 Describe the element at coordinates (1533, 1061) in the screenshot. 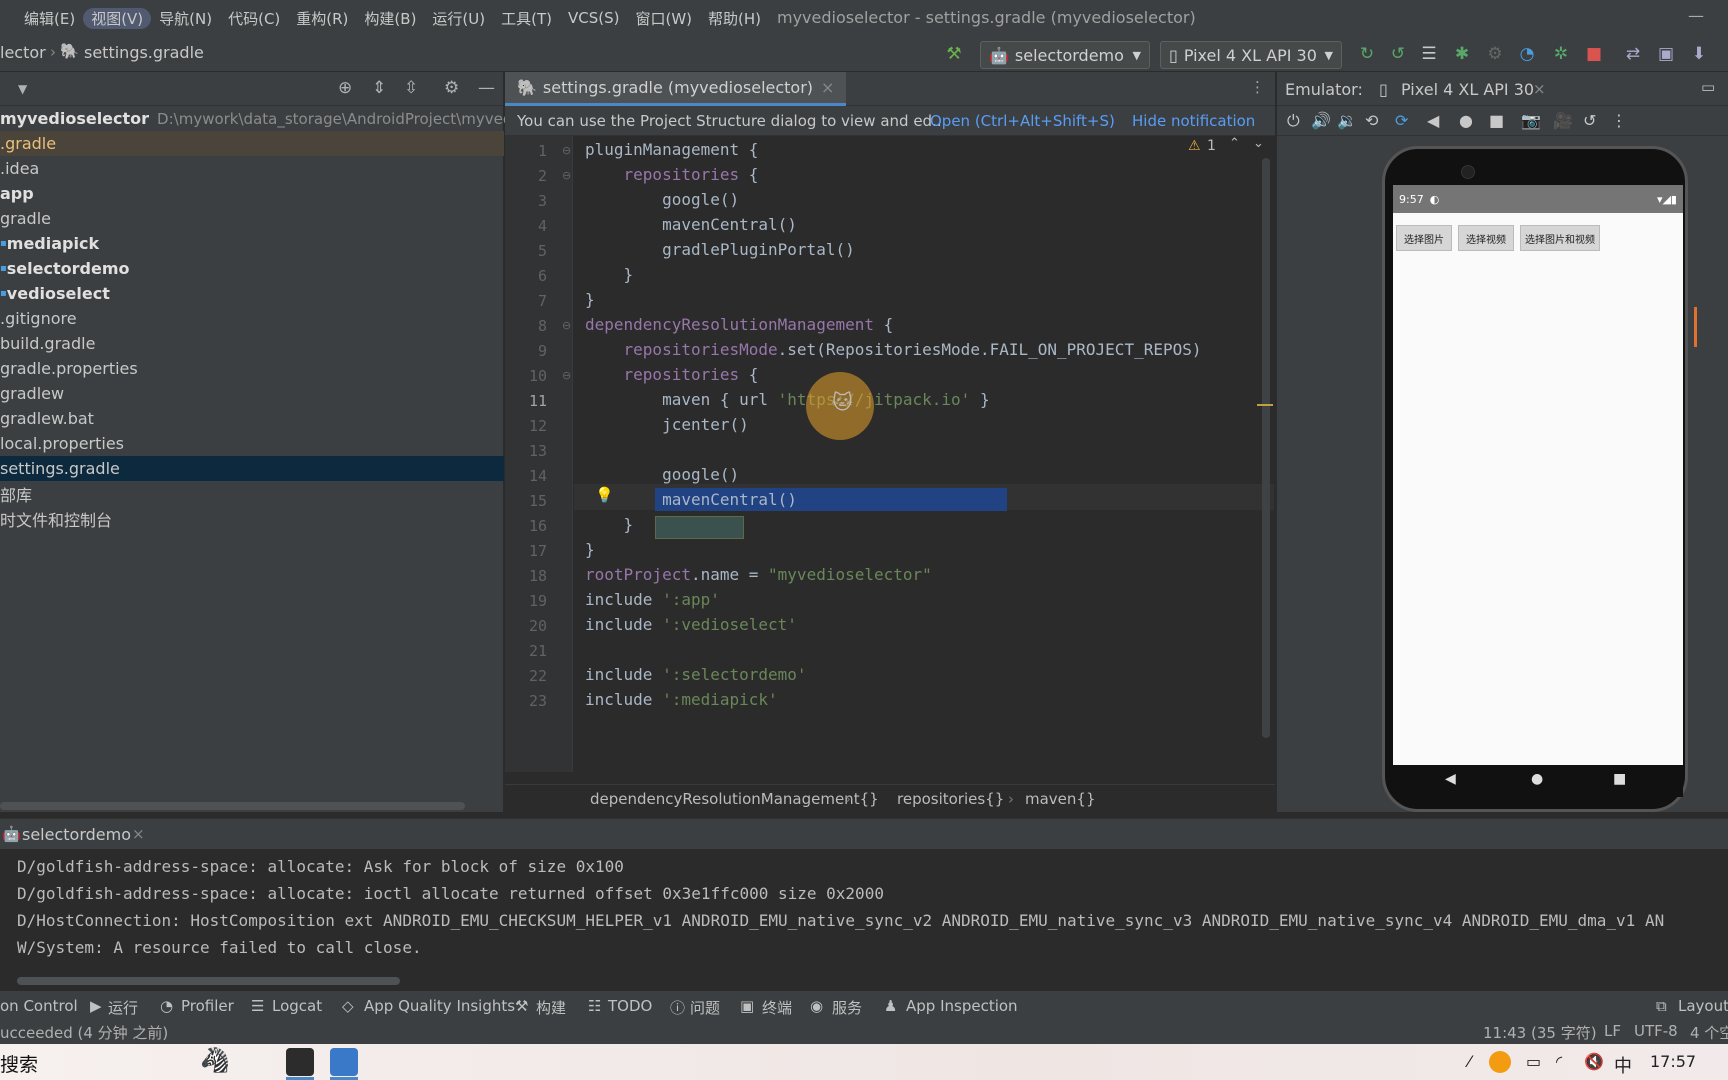

I see `battery-icon: ▭` at that location.